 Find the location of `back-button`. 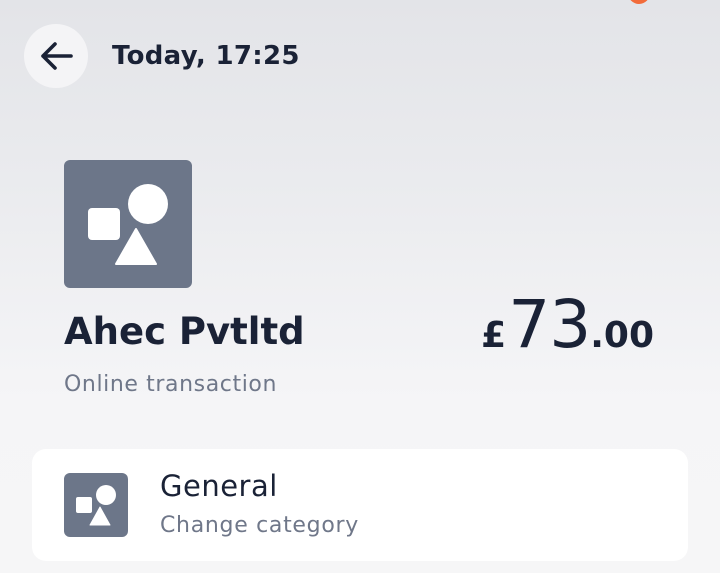

back-button is located at coordinates (56, 56).